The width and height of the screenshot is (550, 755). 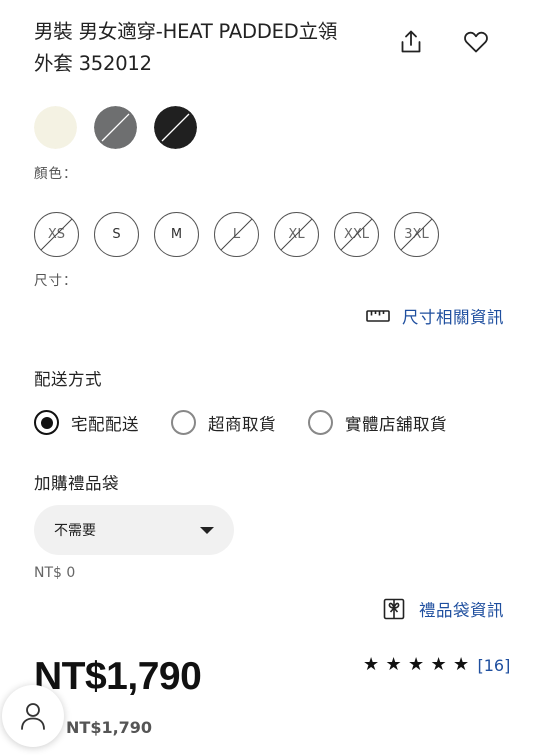 I want to click on original-price-value: NT$1,790, so click(x=109, y=727).